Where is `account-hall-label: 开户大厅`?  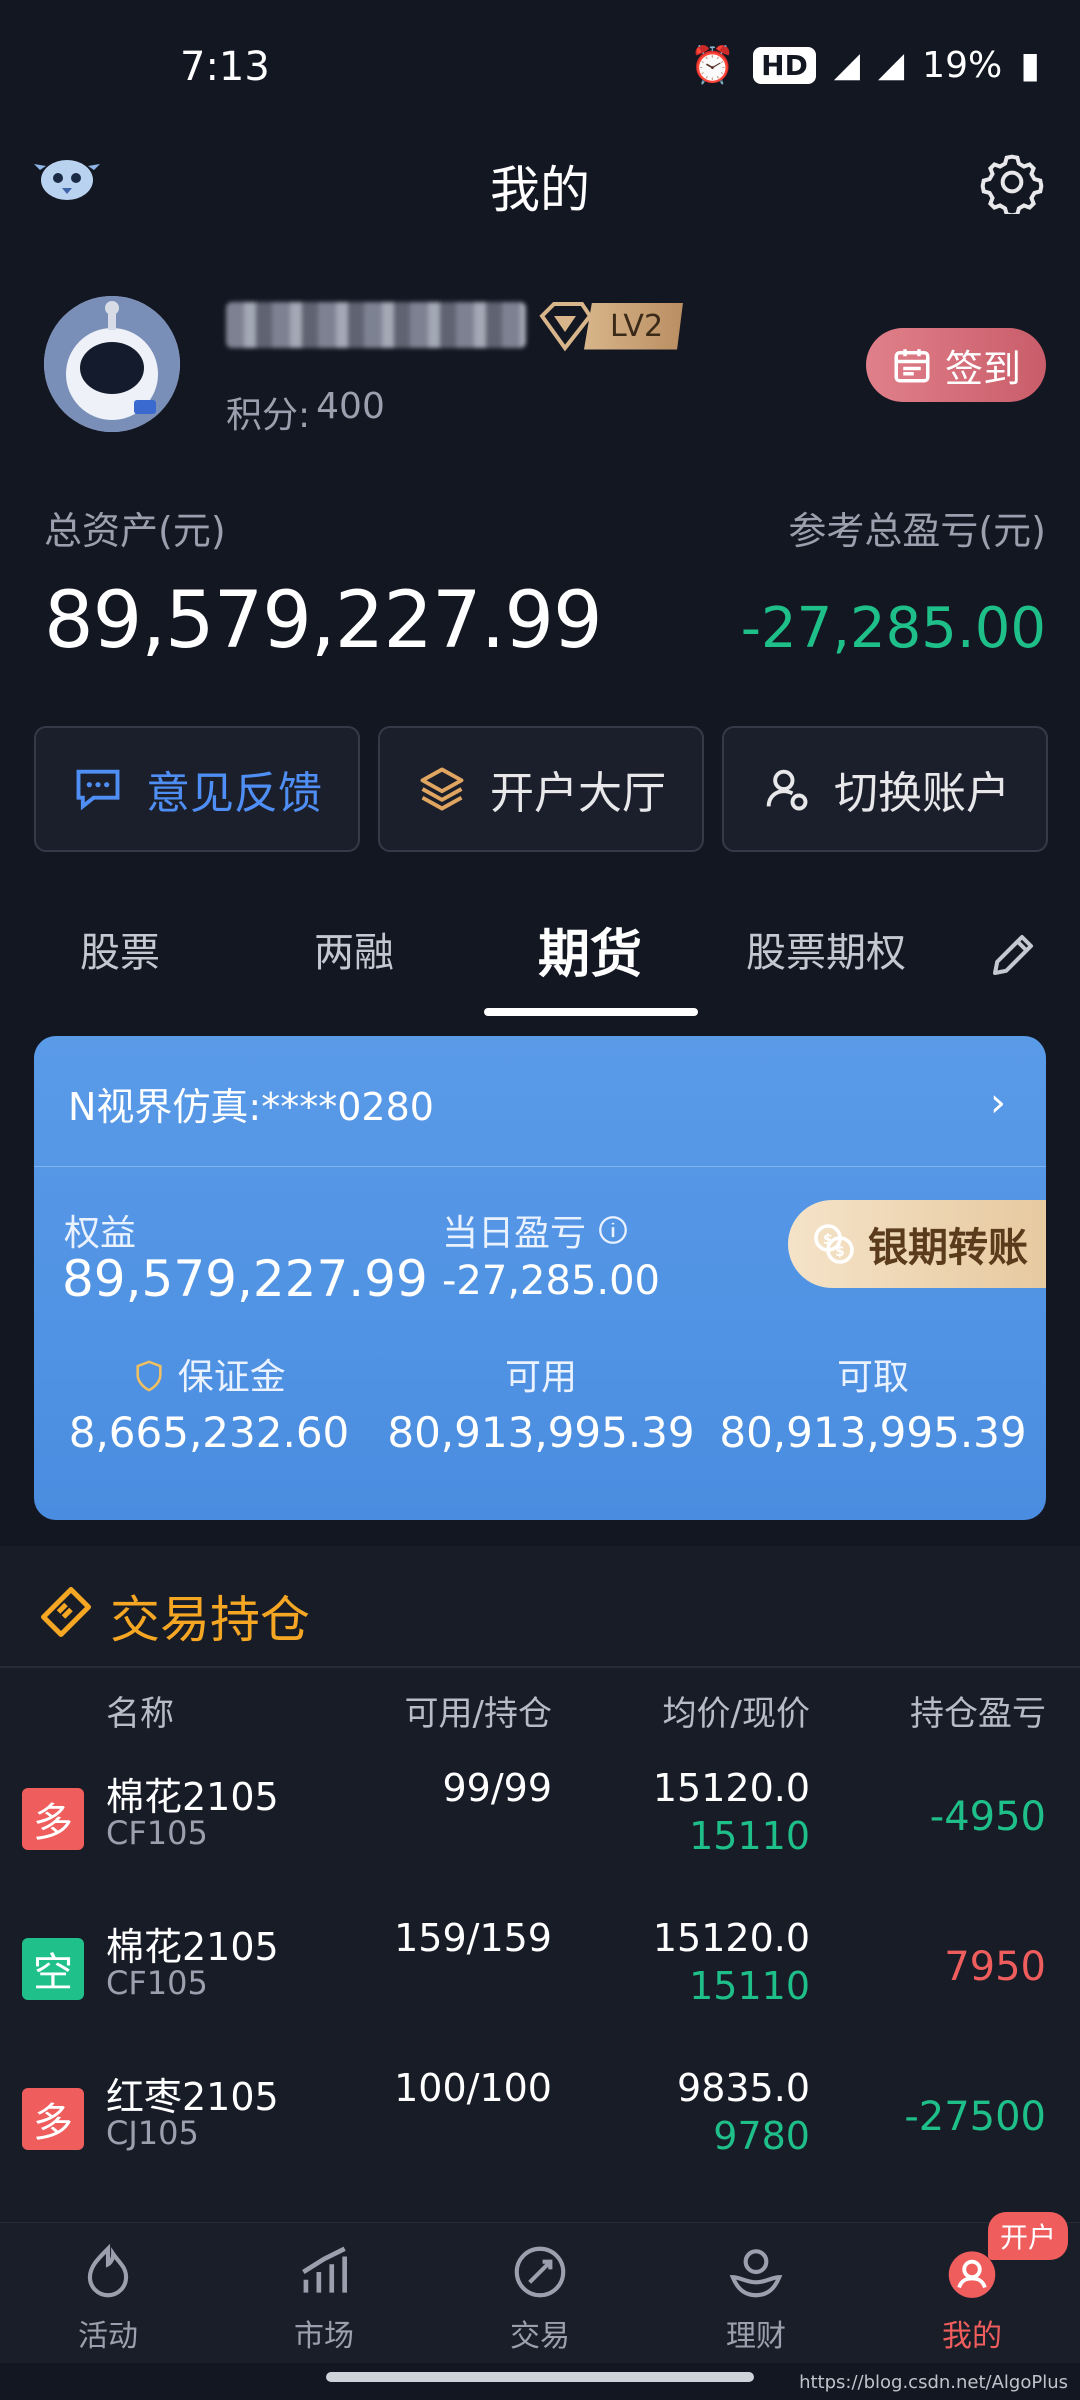
account-hall-label: 开户大厅 is located at coordinates (578, 793).